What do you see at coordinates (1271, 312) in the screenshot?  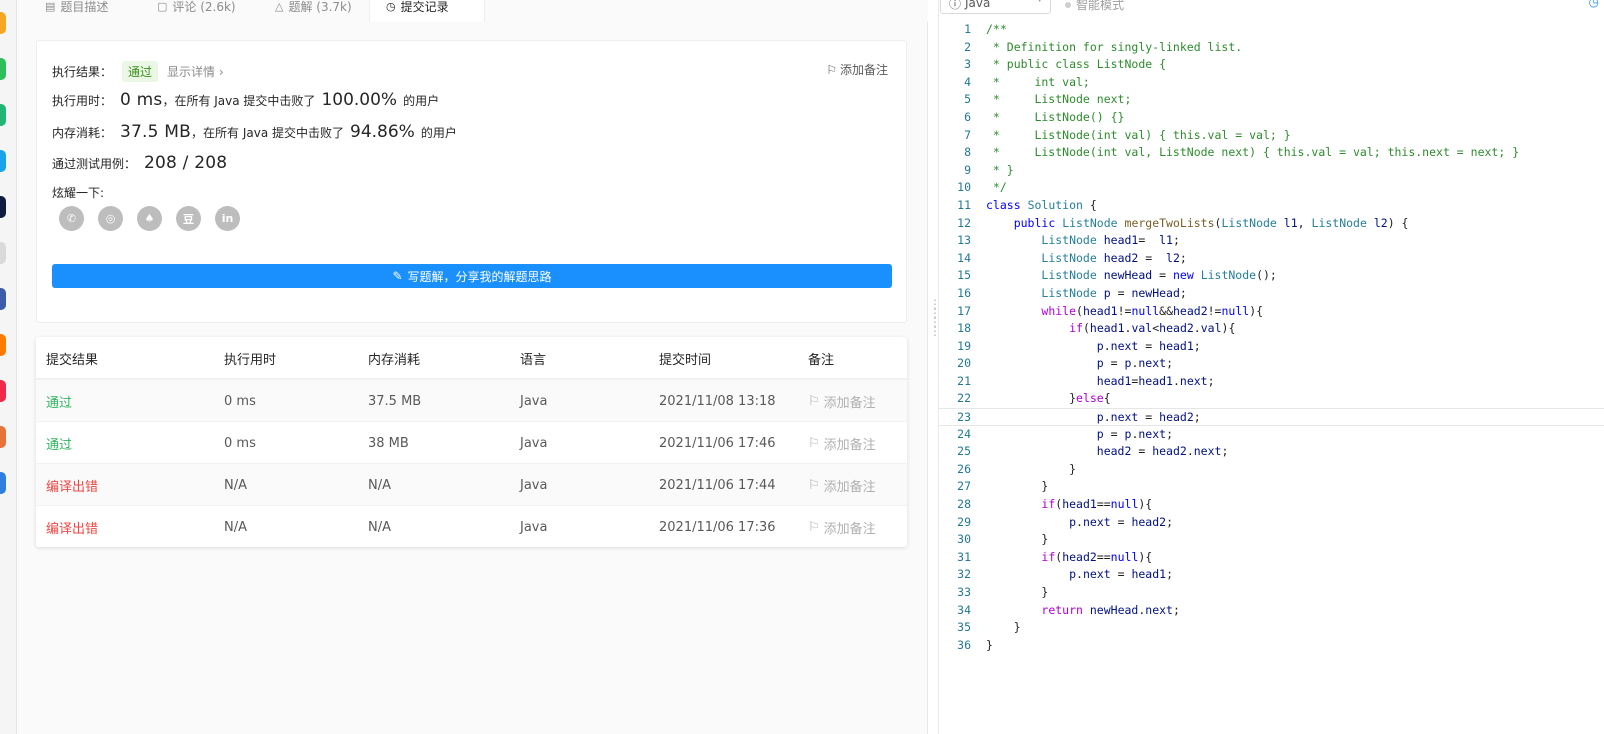 I see `code-line: 17 while(head1!=null&&head2!=null){` at bounding box center [1271, 312].